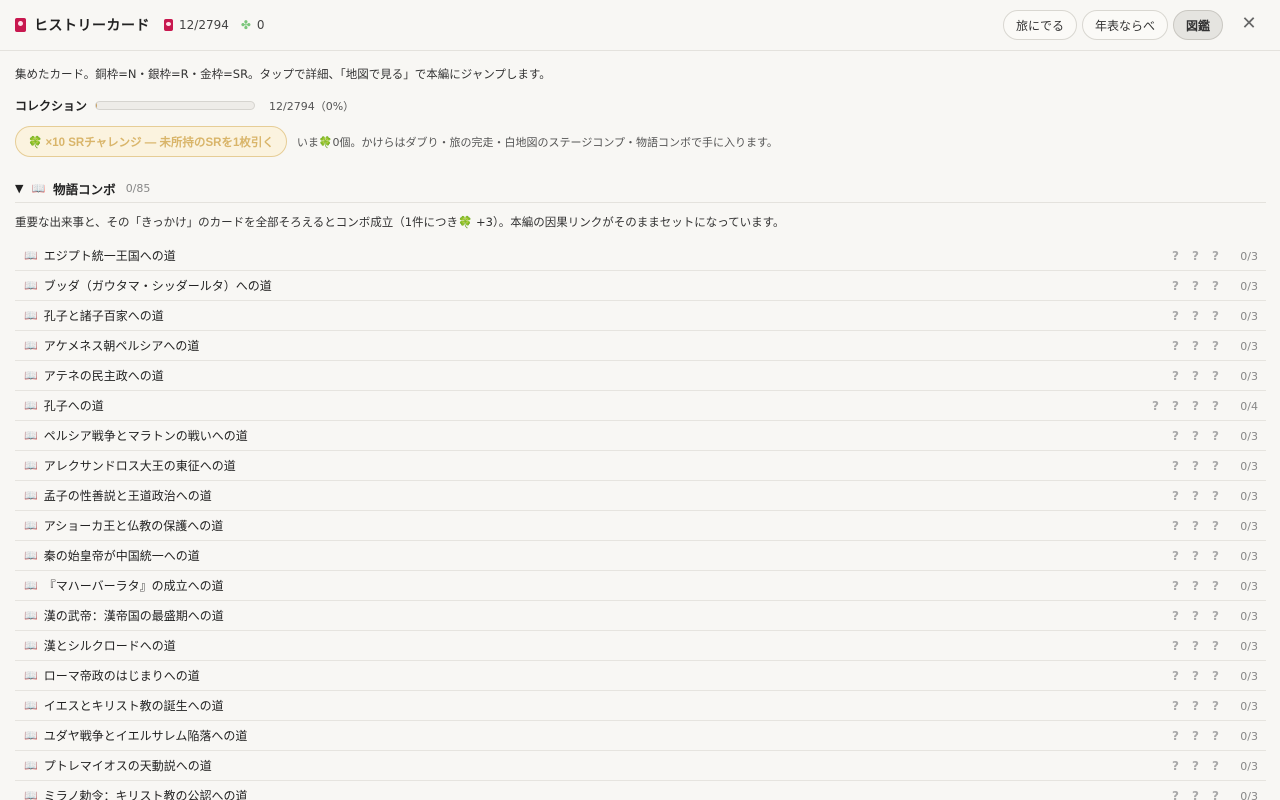 The image size is (1280, 800). Describe the element at coordinates (138, 188) in the screenshot. I see `section-count: 0/85` at that location.